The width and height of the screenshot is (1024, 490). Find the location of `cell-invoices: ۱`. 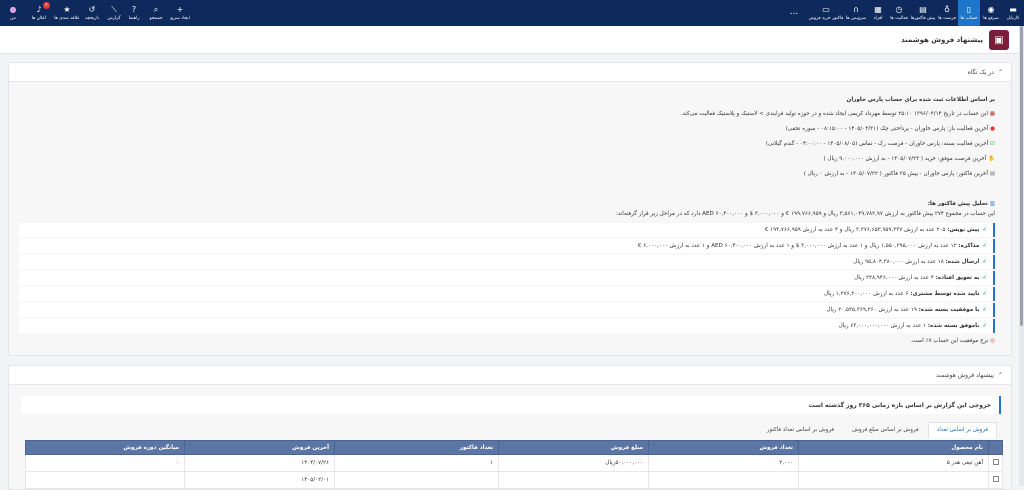

cell-invoices: ۱ is located at coordinates (416, 463).